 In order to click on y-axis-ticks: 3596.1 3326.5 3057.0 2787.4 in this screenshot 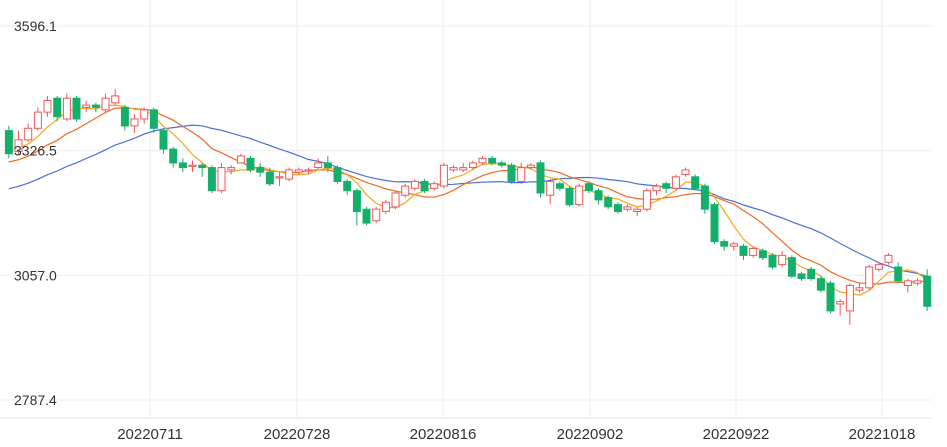, I will do `click(35, 213)`.